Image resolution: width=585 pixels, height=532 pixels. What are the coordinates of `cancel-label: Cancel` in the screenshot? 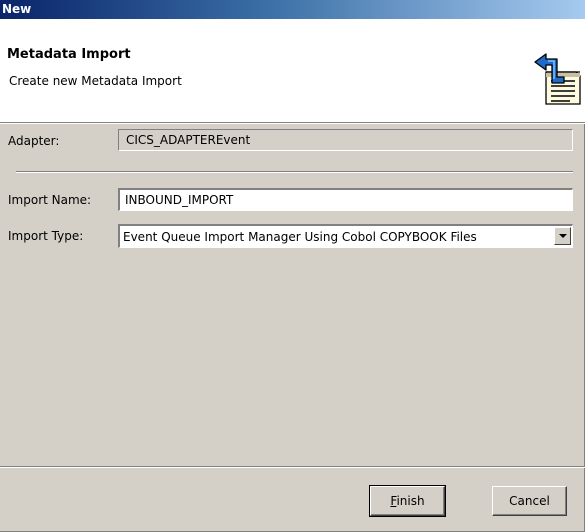 It's located at (529, 501).